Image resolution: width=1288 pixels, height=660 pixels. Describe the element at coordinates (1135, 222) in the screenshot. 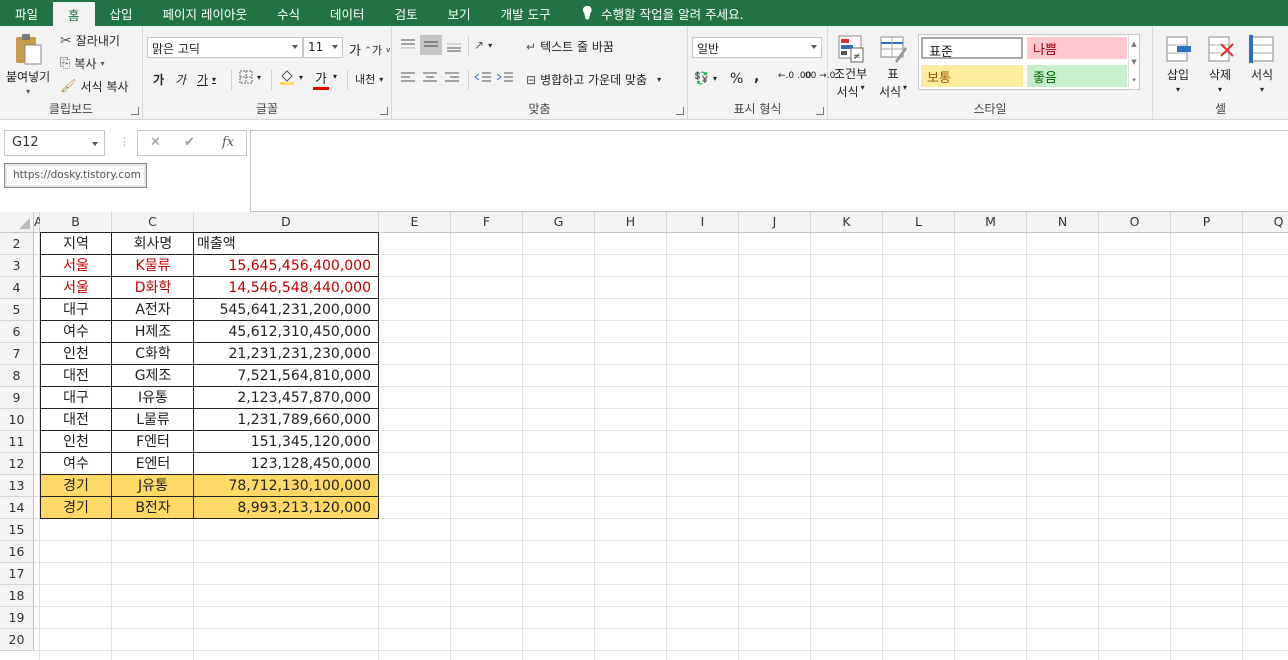

I see `column-header-O: O` at that location.